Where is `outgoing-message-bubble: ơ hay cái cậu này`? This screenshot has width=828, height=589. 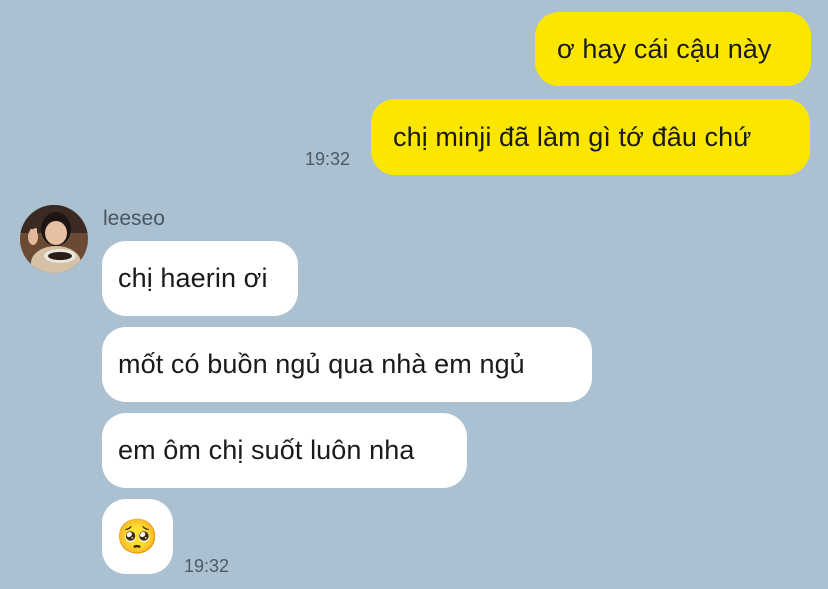
outgoing-message-bubble: ơ hay cái cậu này is located at coordinates (673, 49).